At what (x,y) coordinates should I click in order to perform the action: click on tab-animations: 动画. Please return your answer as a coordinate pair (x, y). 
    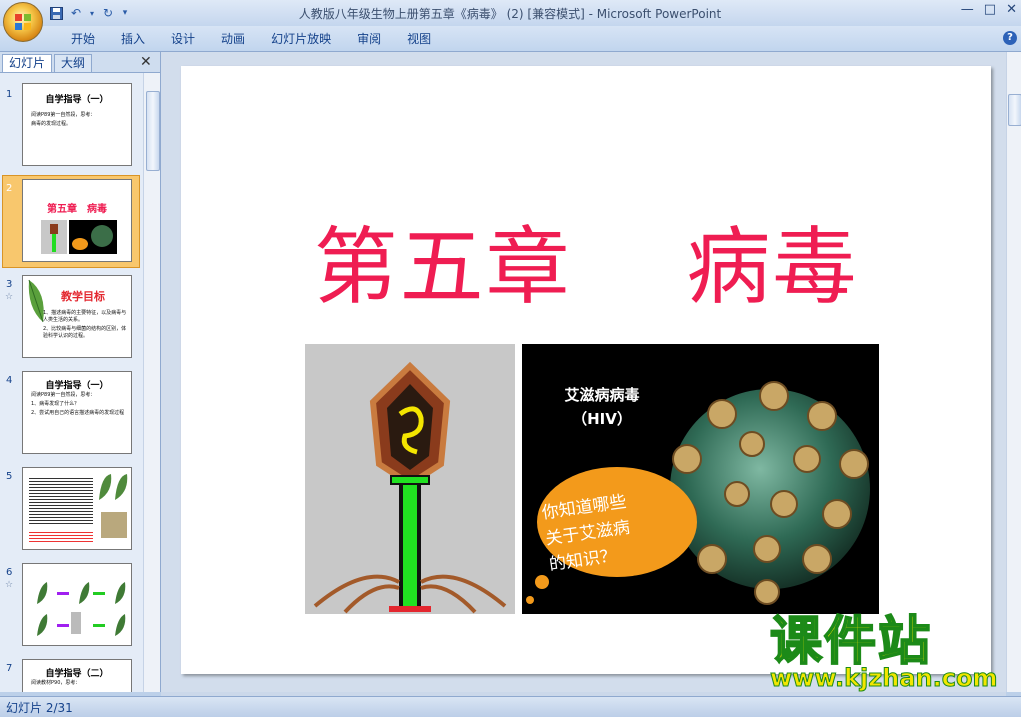
    Looking at the image, I should click on (233, 39).